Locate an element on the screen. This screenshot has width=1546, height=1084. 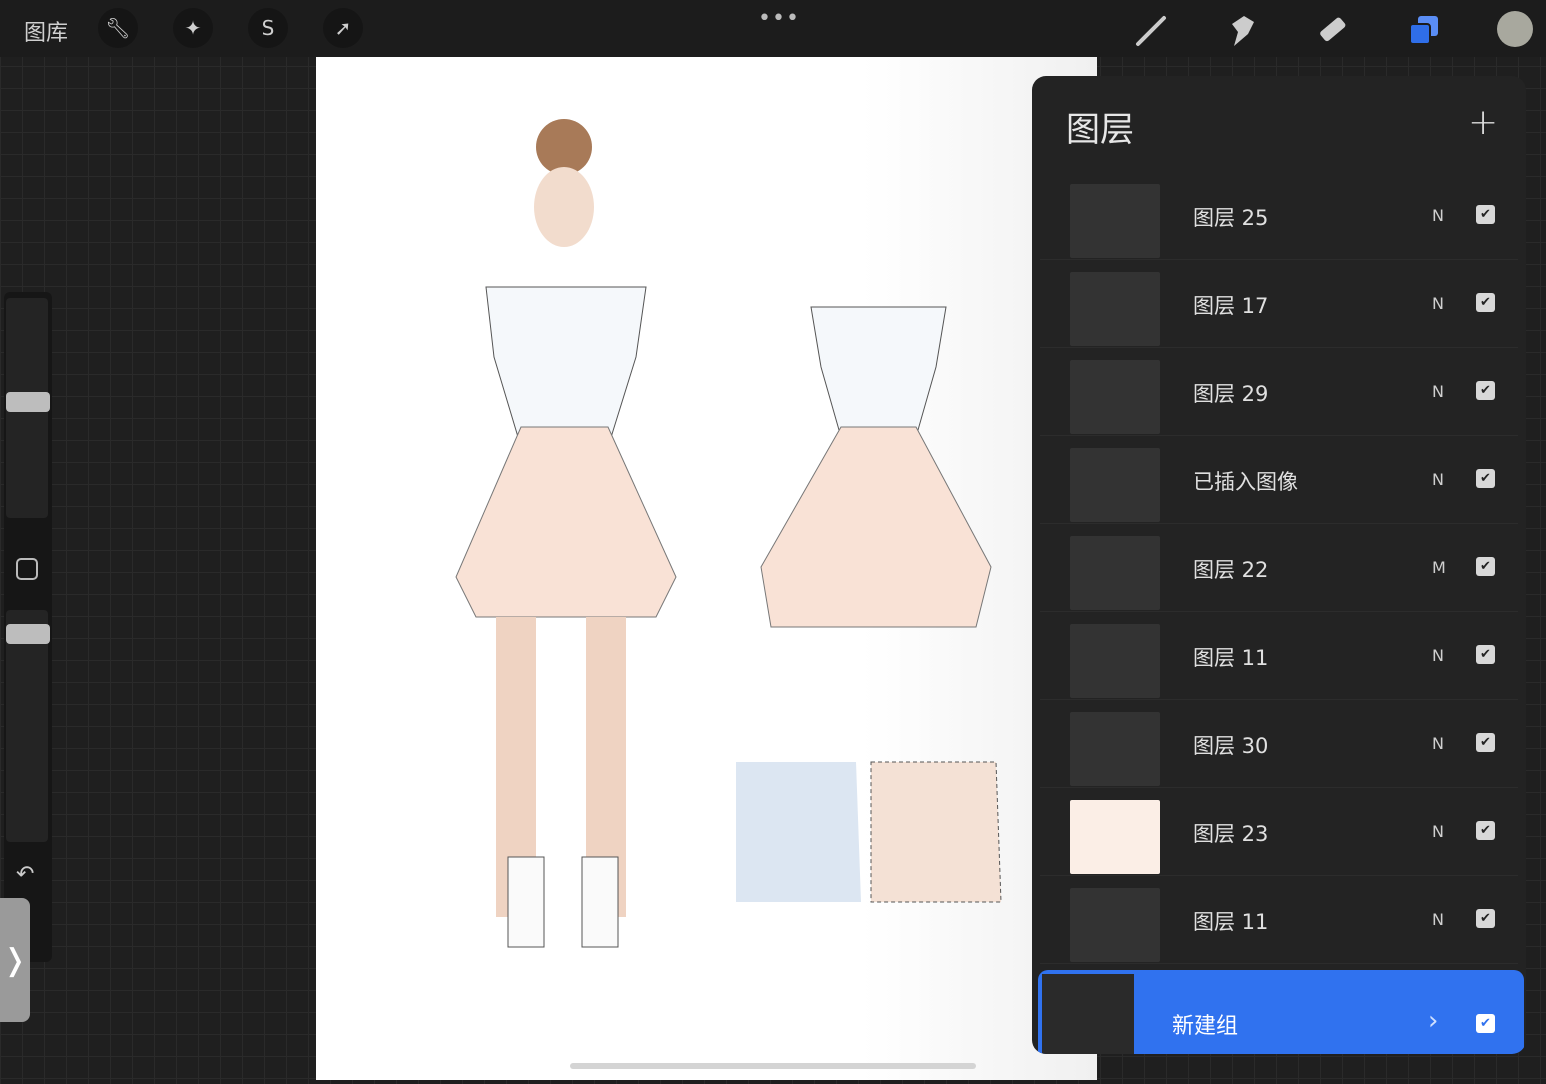
color-swatch is located at coordinates (1515, 29).